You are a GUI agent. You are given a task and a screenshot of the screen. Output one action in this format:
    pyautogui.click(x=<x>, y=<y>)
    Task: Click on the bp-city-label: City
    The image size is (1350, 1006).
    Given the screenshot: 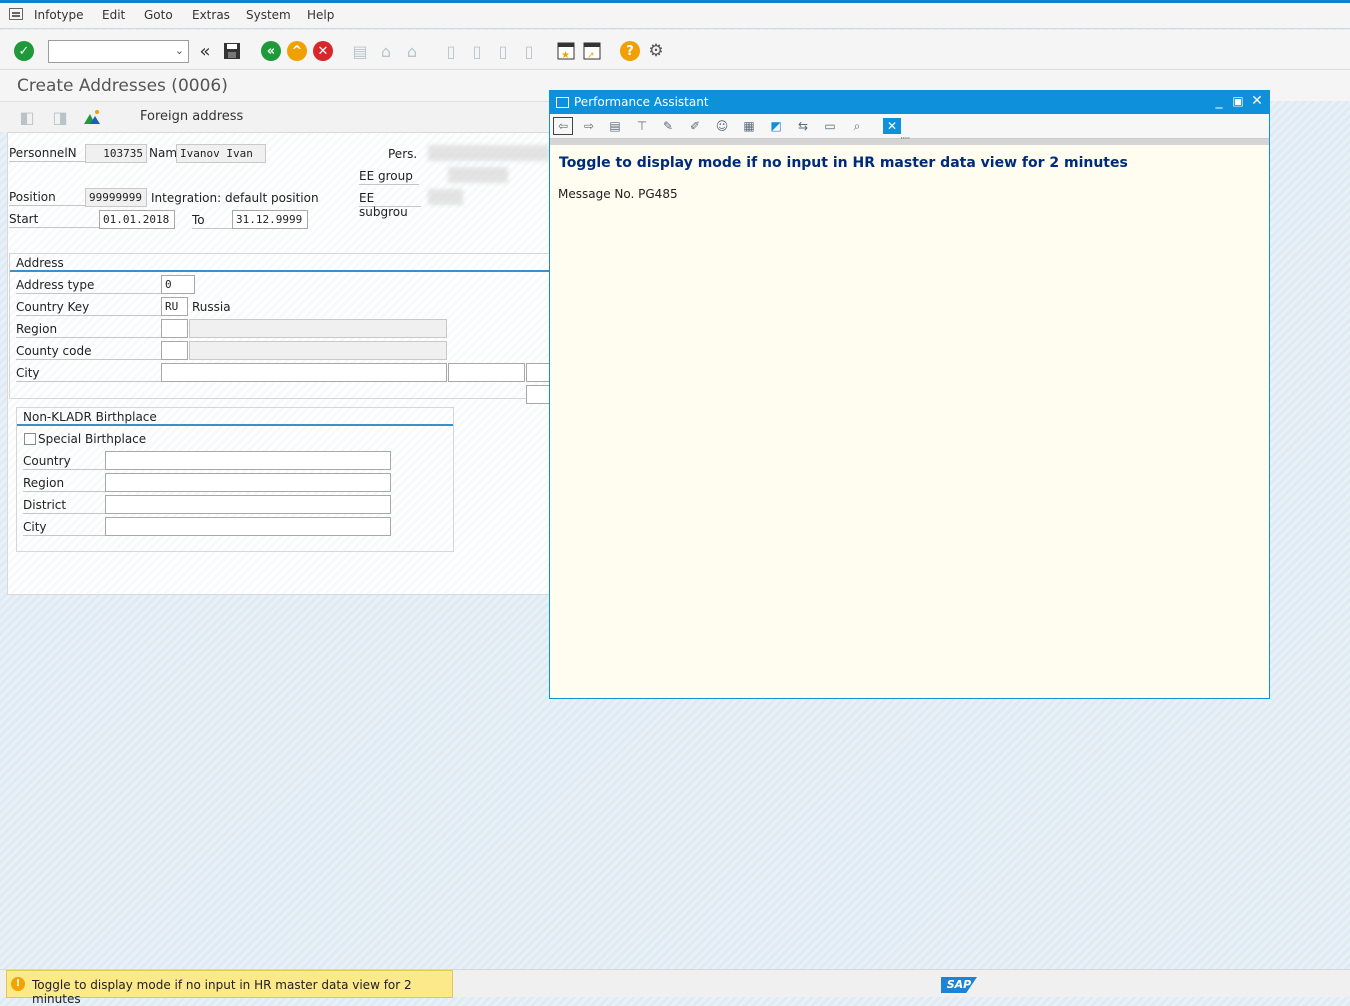 What is the action you would take?
    pyautogui.click(x=64, y=528)
    